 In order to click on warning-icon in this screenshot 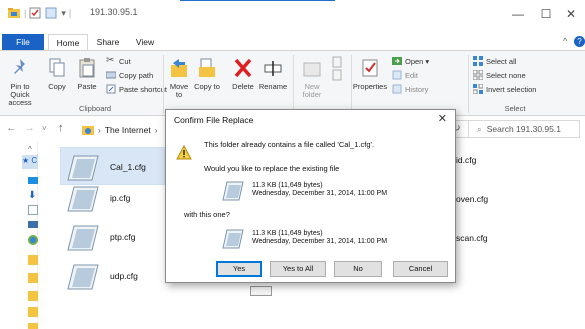, I will do `click(184, 152)`.